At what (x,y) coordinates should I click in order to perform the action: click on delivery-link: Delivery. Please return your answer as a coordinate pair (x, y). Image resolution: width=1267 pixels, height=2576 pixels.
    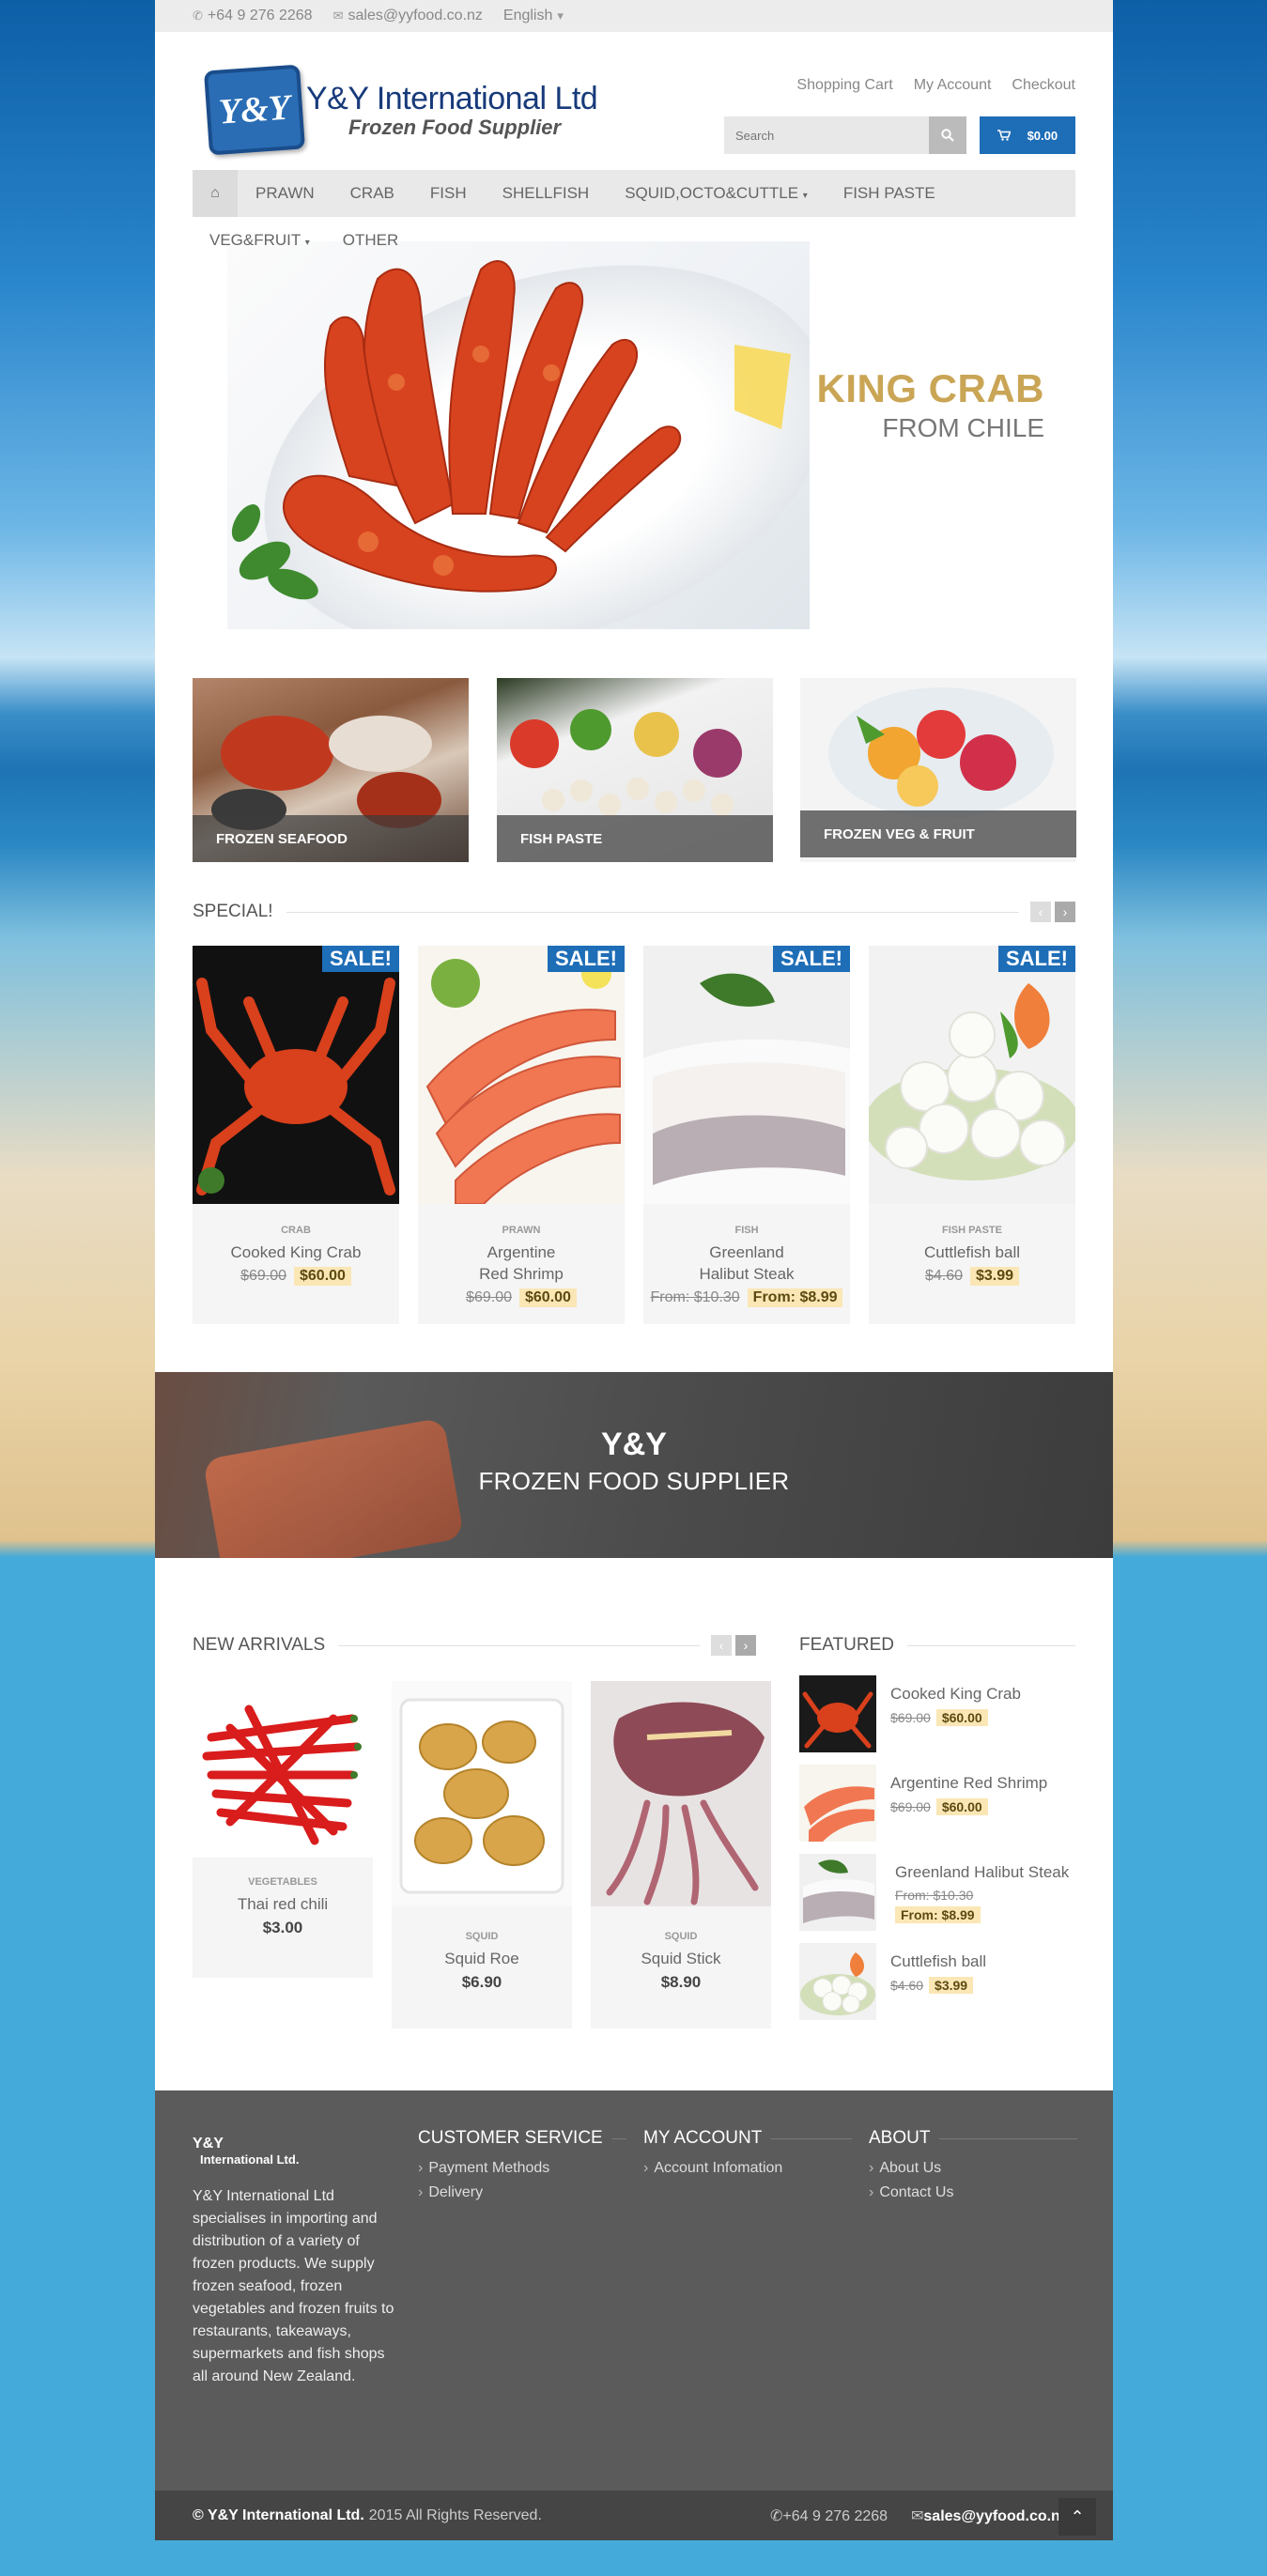
    Looking at the image, I should click on (522, 2192).